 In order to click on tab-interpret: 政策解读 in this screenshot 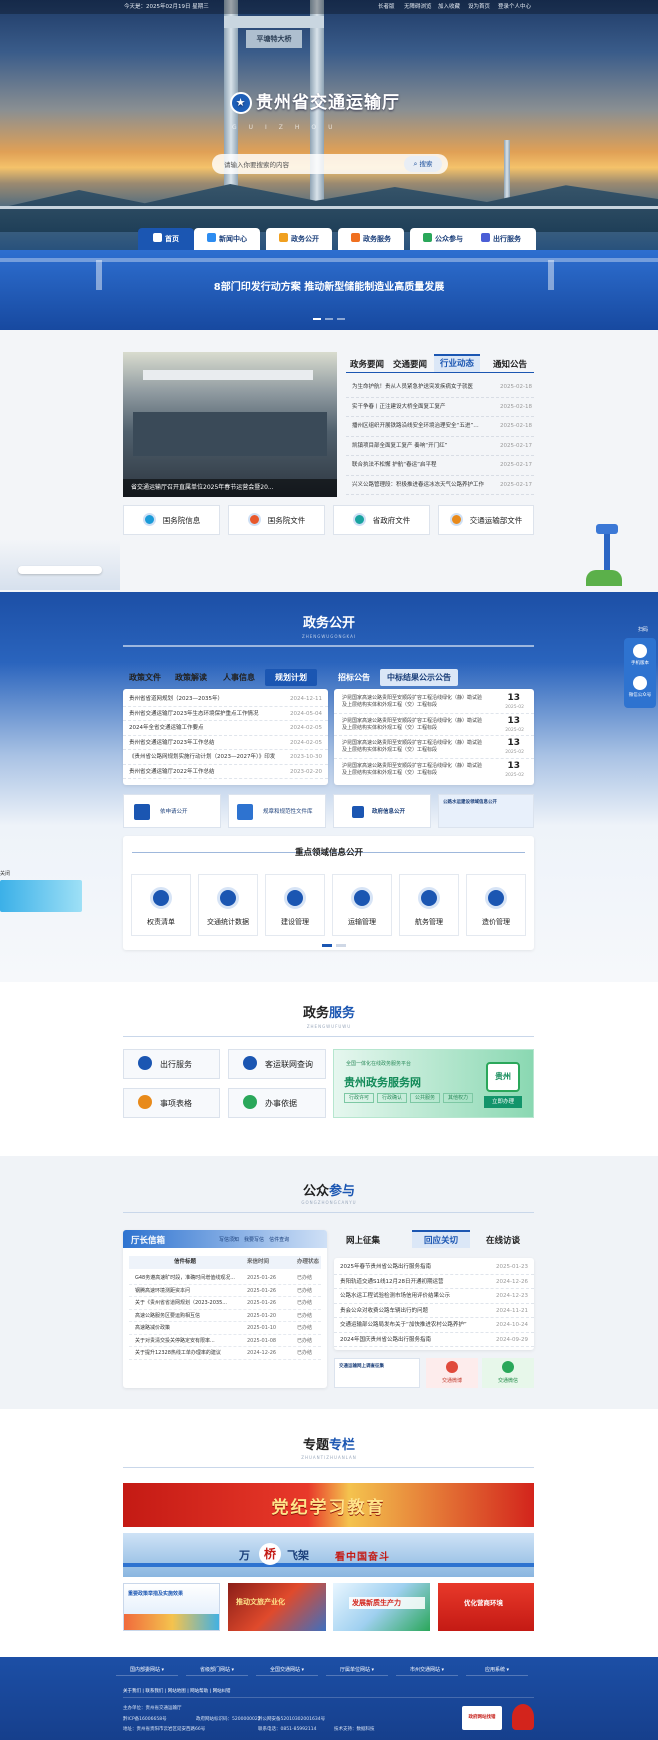, I will do `click(191, 677)`.